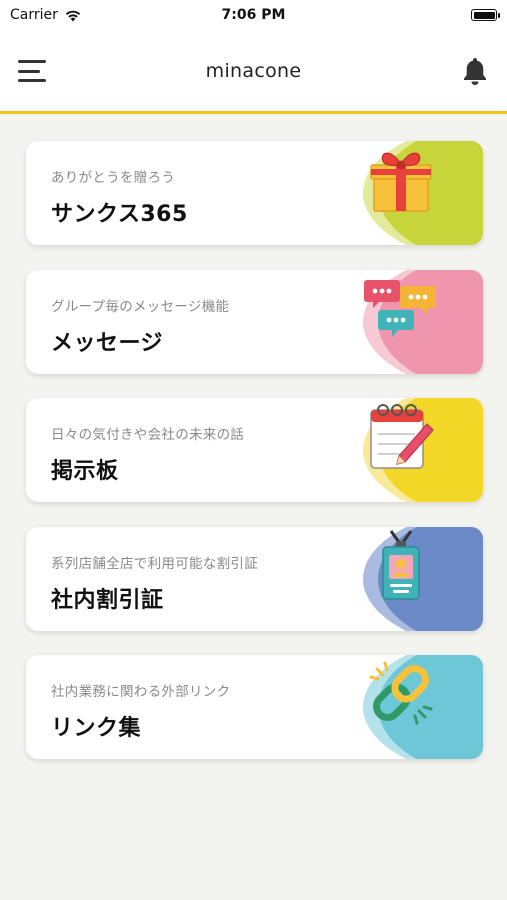 The height and width of the screenshot is (900, 507). I want to click on card-text: 日々の気付きや会社の未来の話 掲示板, so click(147, 454).